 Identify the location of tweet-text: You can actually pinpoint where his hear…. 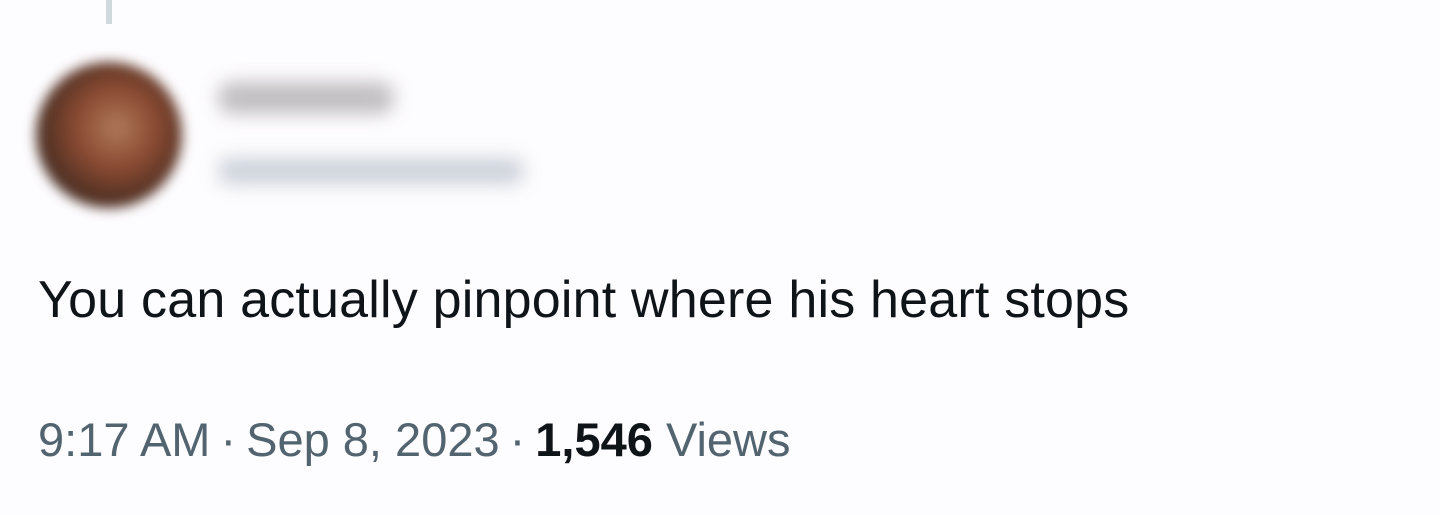
(584, 300).